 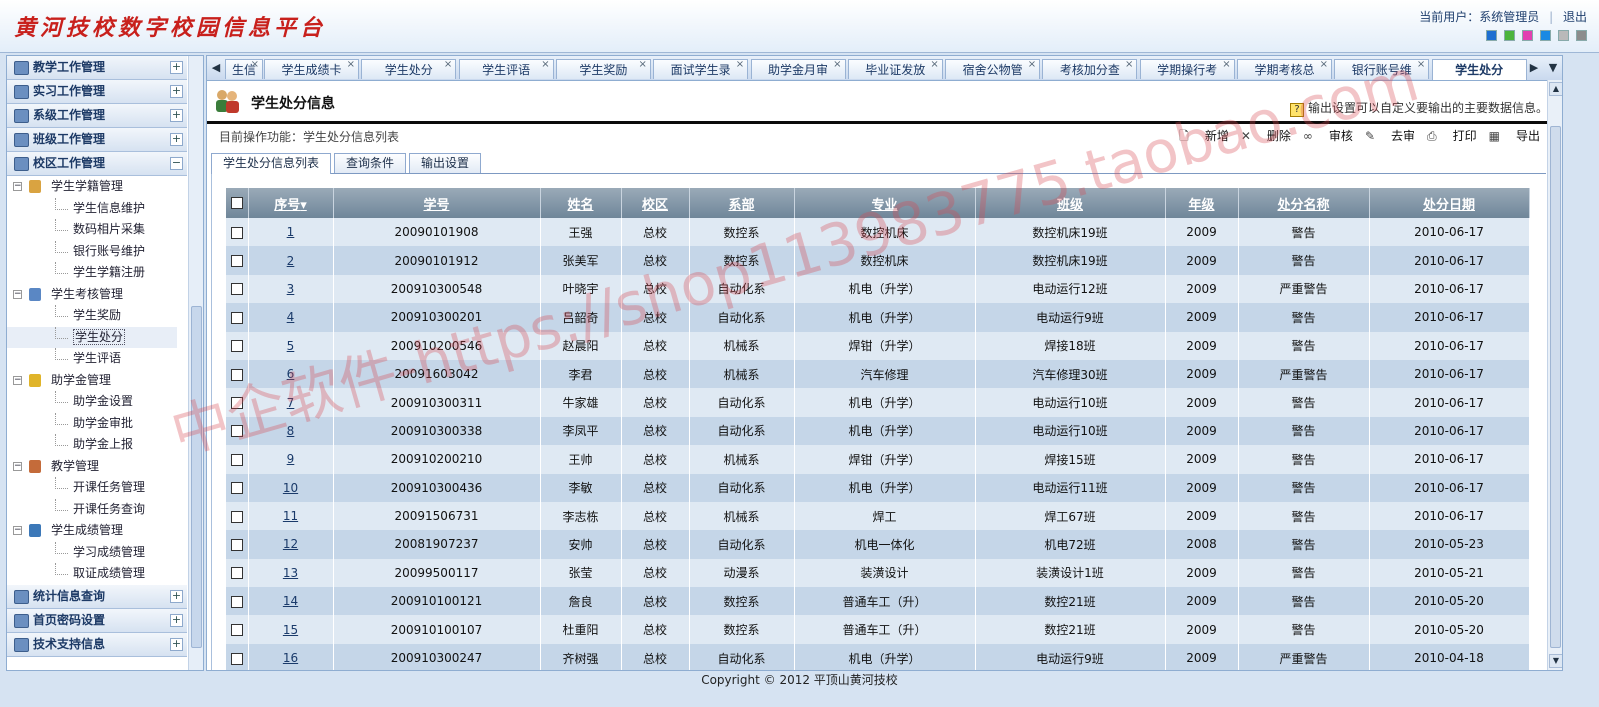 I want to click on tree-leaf-3-0: 开课任务管理, so click(x=92, y=488).